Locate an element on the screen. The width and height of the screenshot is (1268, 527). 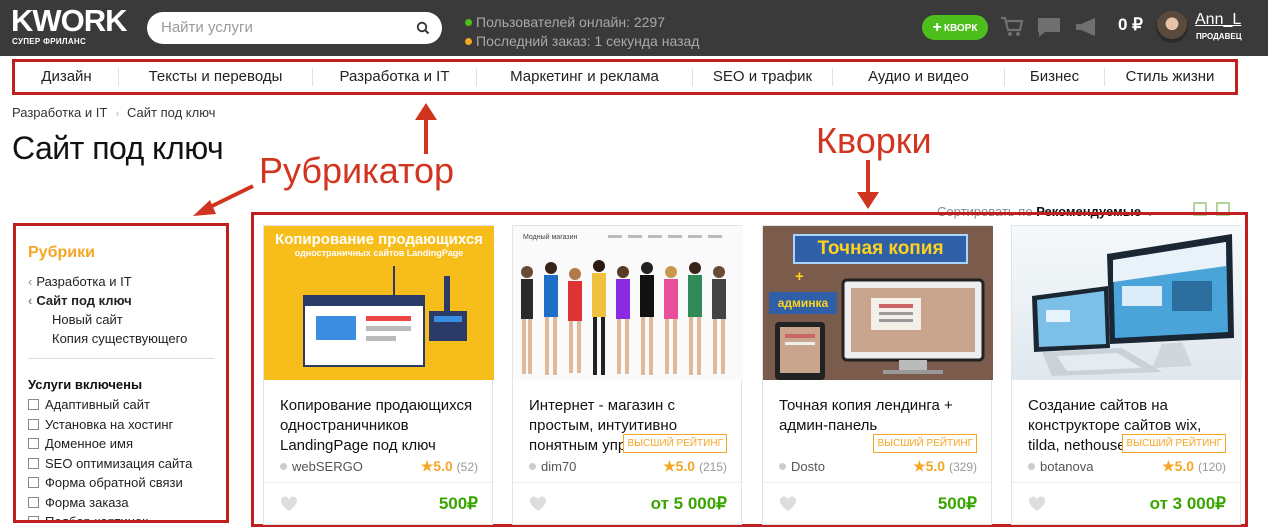
nav-seo: SEO и трафик is located at coordinates (763, 77).